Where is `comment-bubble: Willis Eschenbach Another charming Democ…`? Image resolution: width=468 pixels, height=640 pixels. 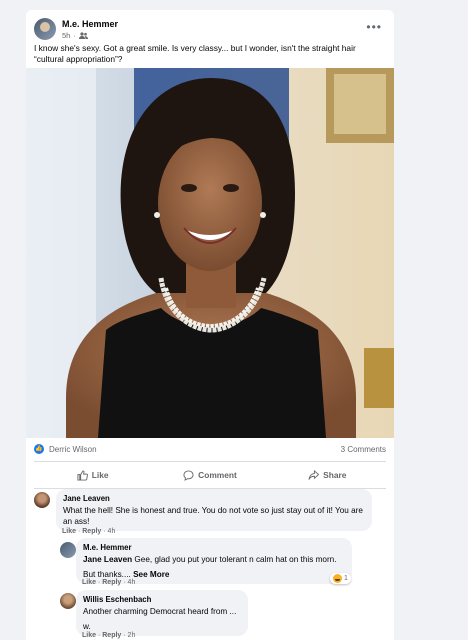
comment-bubble: Willis Eschenbach Another charming Democ… is located at coordinates (162, 613).